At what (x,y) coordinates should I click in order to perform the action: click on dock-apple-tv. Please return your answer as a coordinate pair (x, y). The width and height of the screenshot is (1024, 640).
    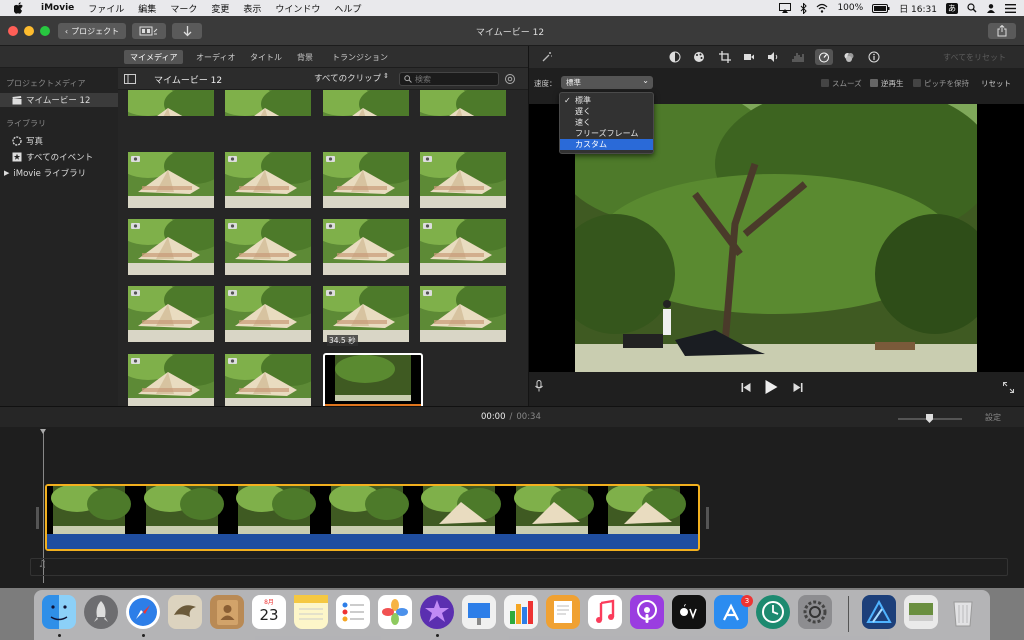
    Looking at the image, I should click on (689, 612).